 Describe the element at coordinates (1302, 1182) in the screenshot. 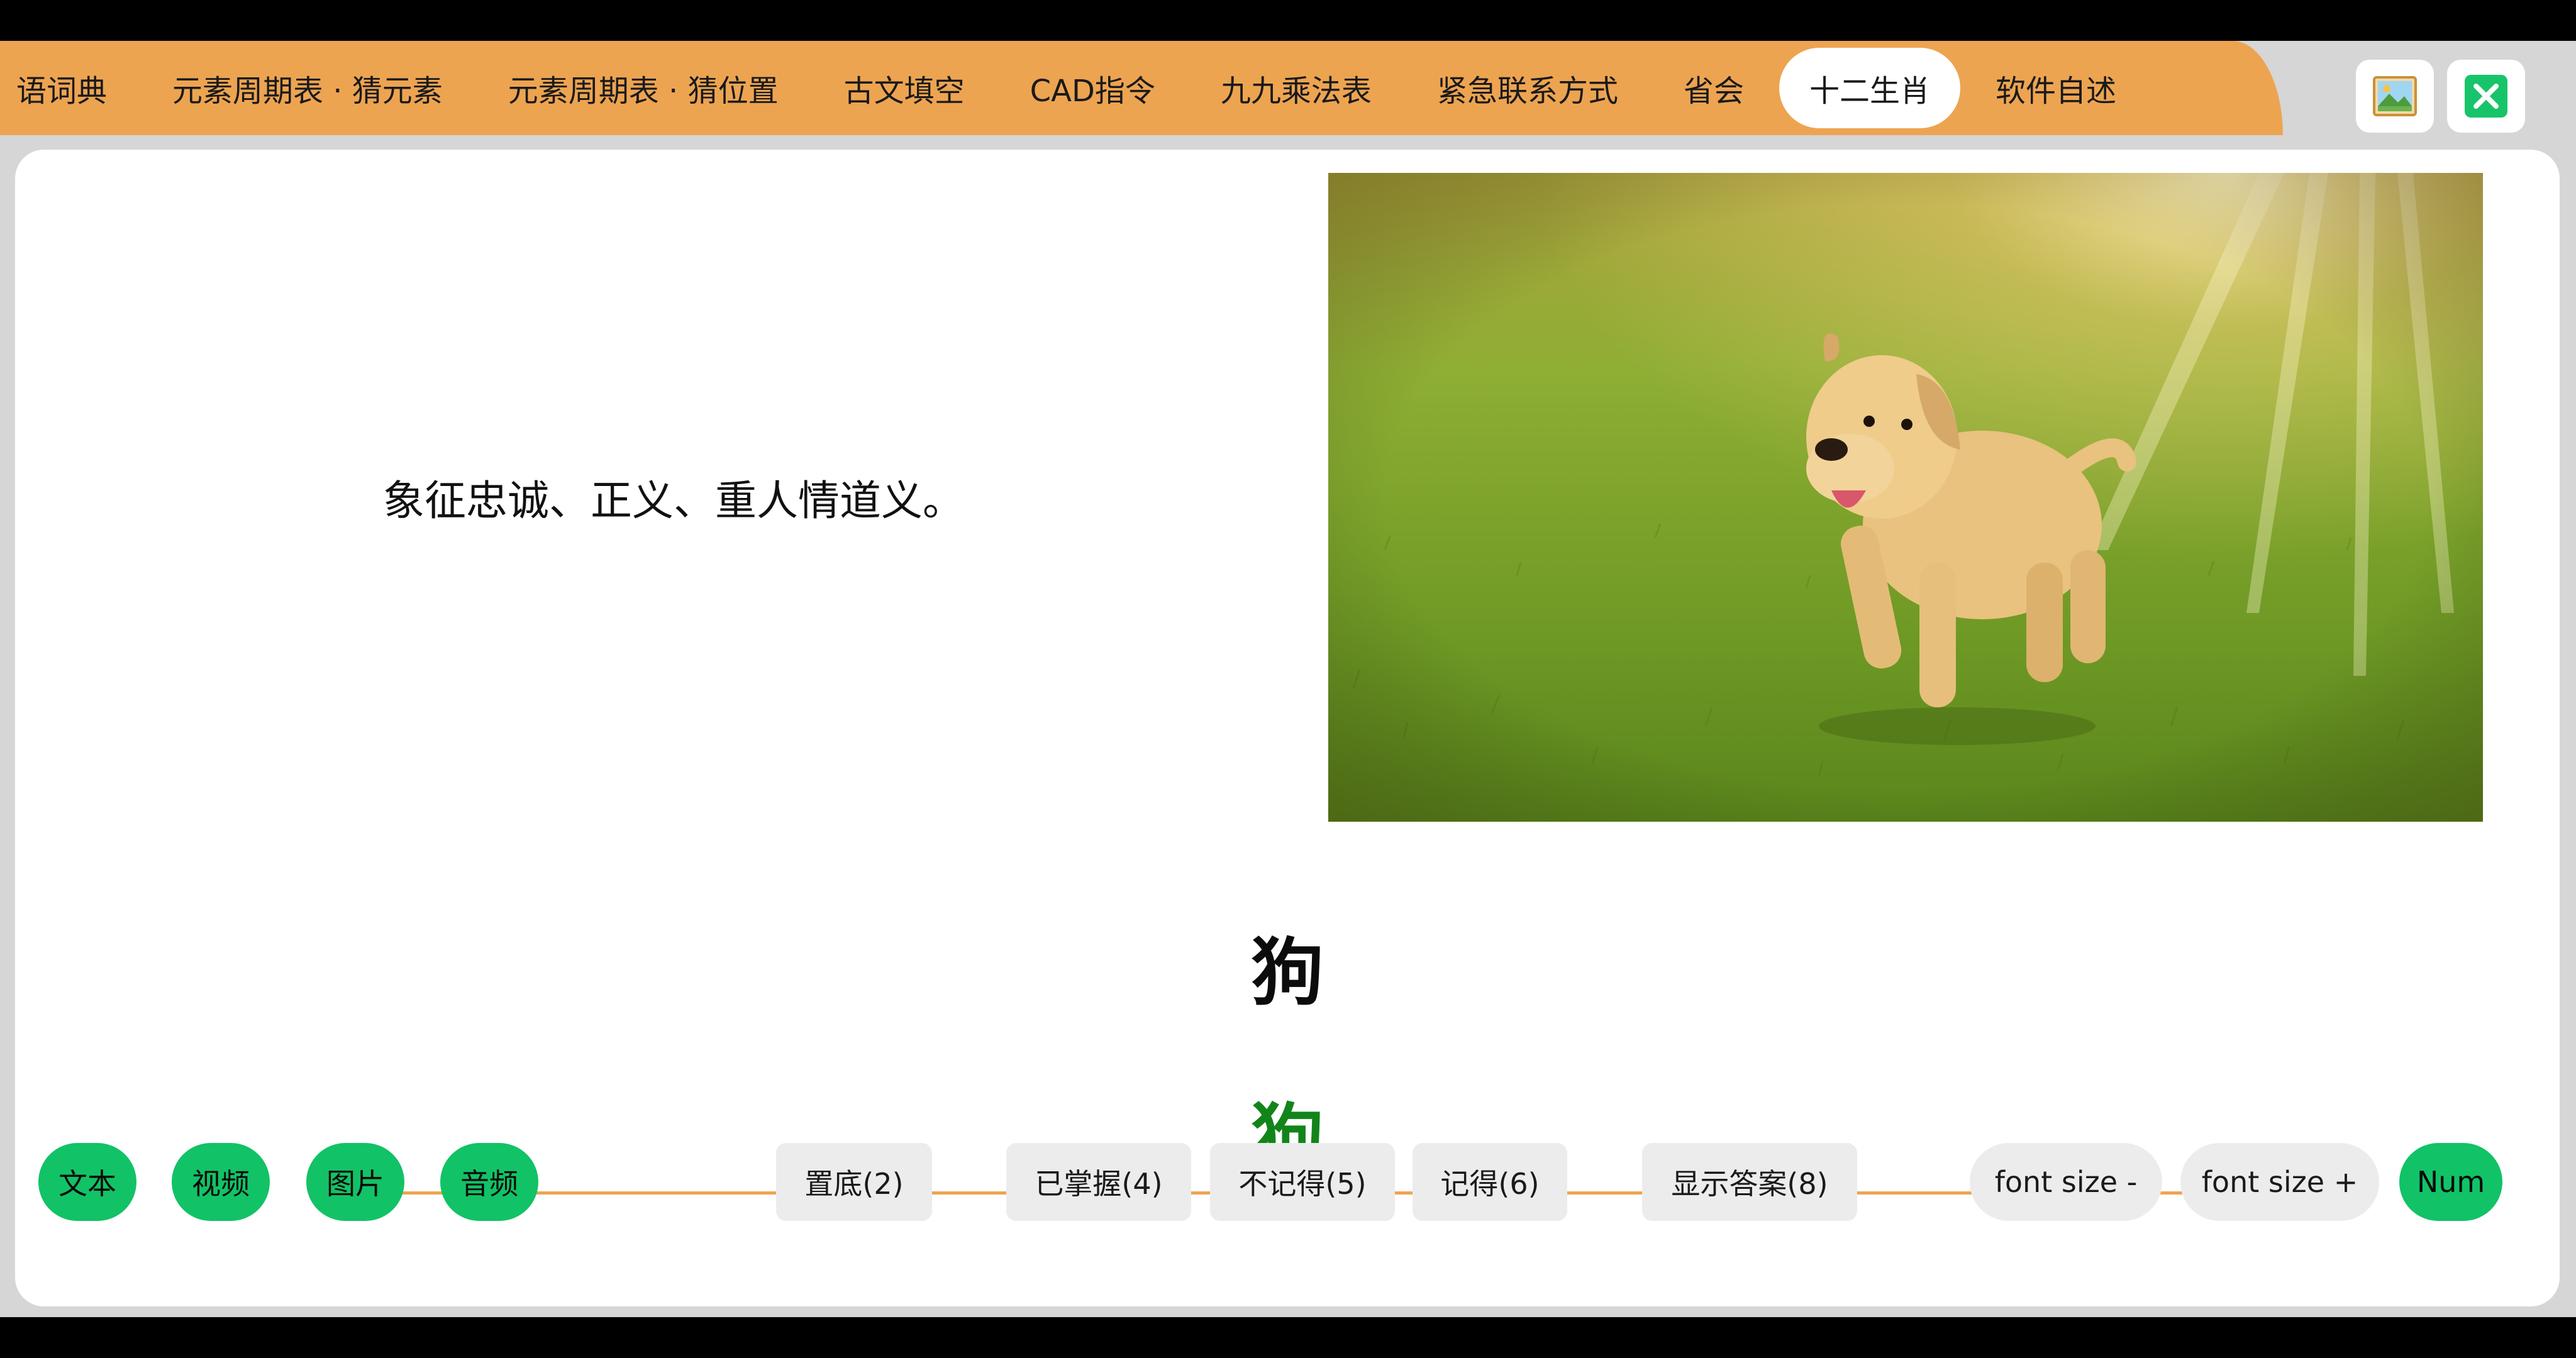

I see `forgot-button: 不记得(5)` at that location.